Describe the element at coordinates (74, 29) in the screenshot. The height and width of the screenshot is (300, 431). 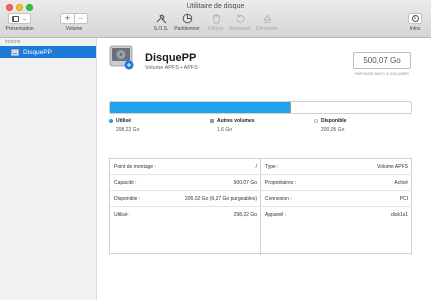
I see `volume-label: Volume` at that location.